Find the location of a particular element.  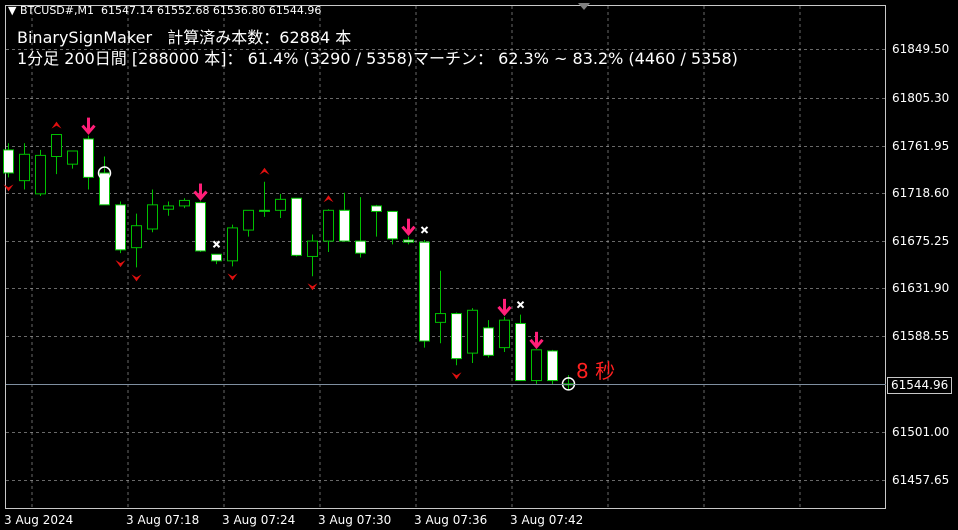

price-tick-label: 61588.55 is located at coordinates (921, 336).